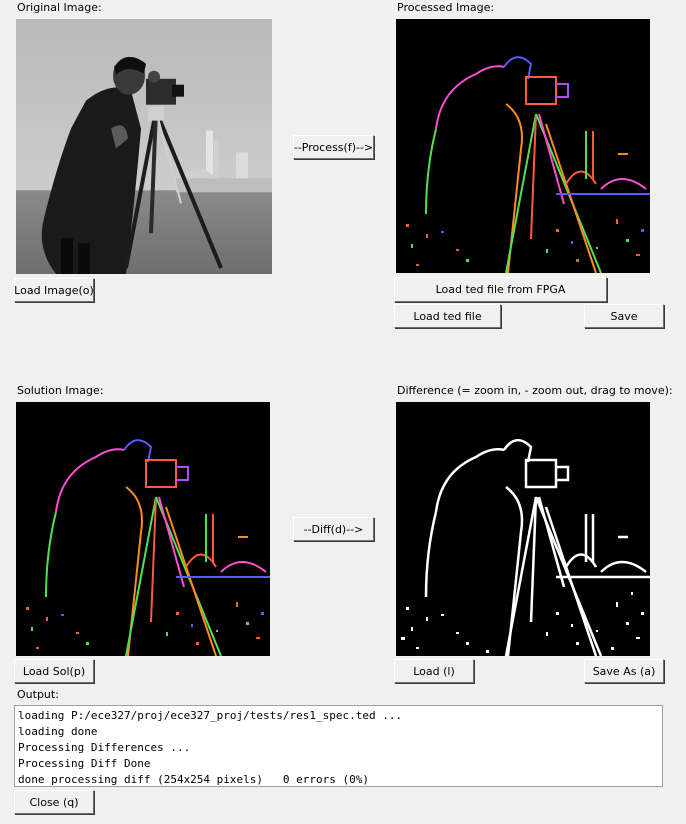  I want to click on save-button: Save, so click(624, 316).